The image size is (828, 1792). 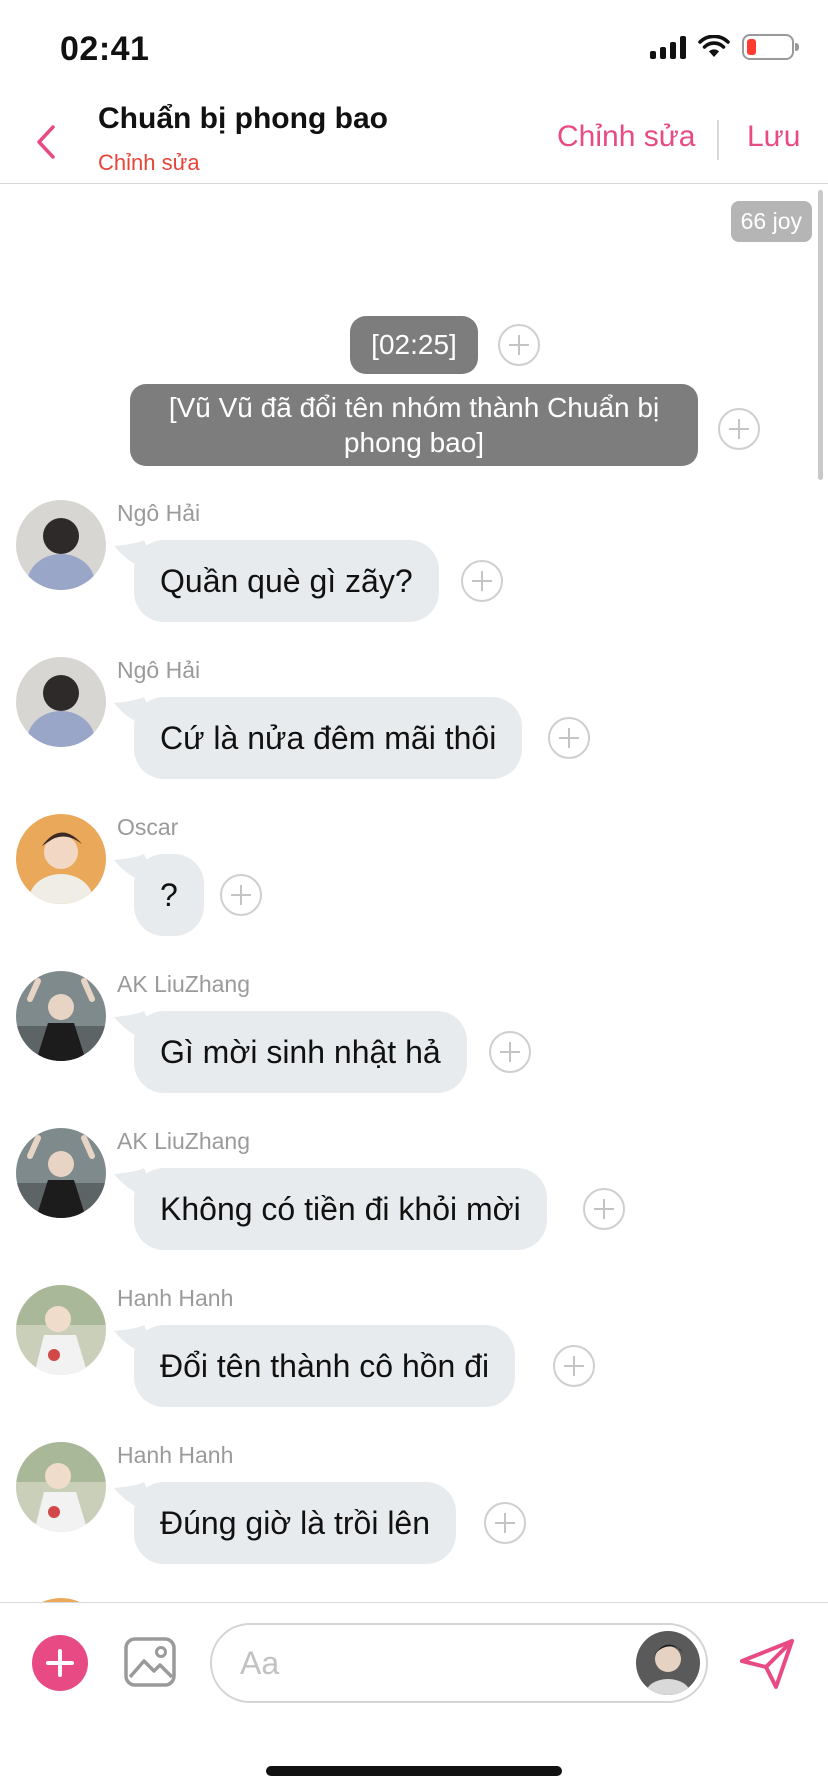 What do you see at coordinates (325, 1366) in the screenshot?
I see `message-bubble: Đổi tên thành cô hồn đi` at bounding box center [325, 1366].